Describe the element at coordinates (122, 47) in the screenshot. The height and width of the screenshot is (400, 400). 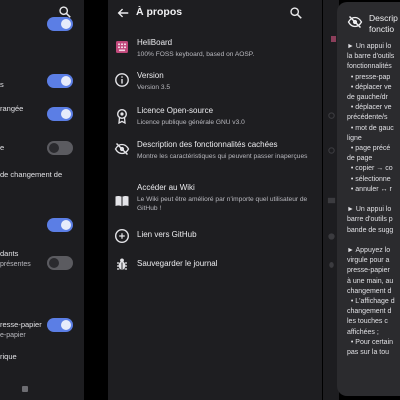
I see `keyboard-icon` at that location.